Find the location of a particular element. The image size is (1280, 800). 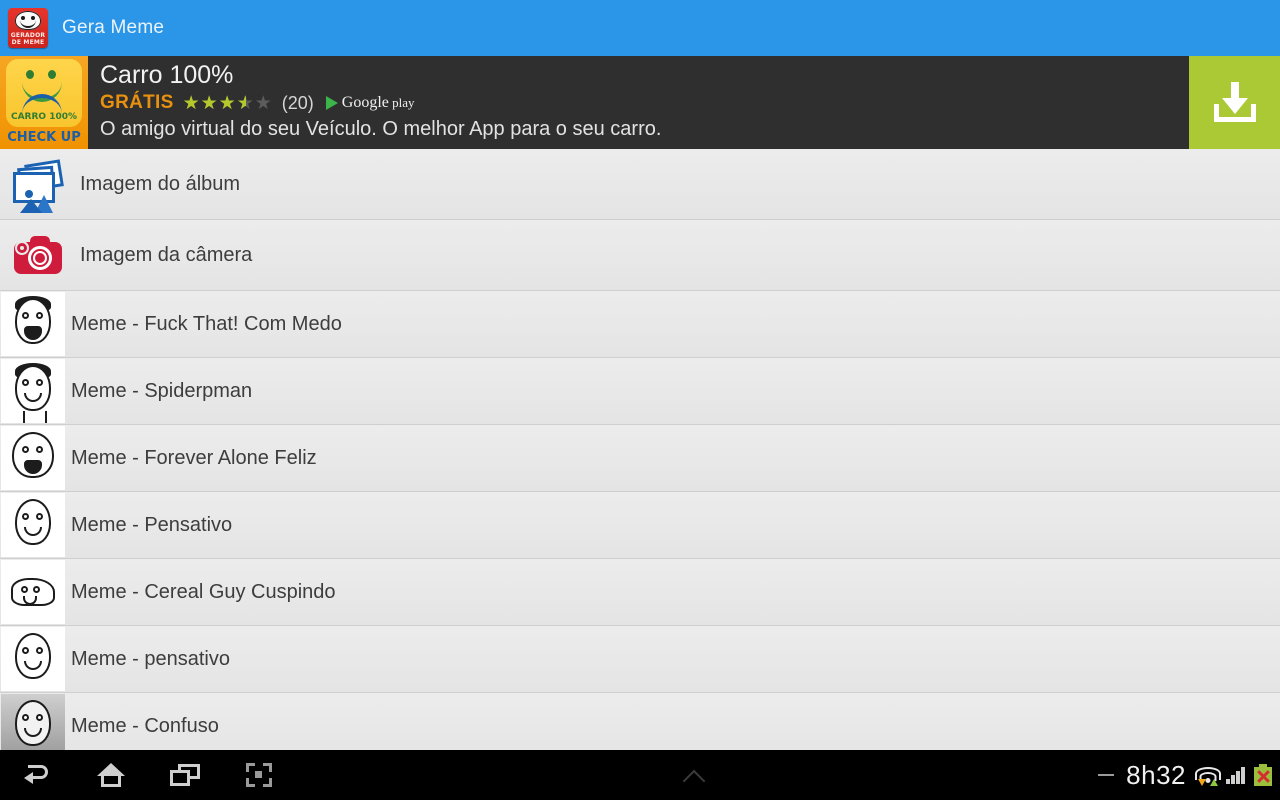

list-item-meme: Meme - Forever Alone Feliz is located at coordinates (640, 458).